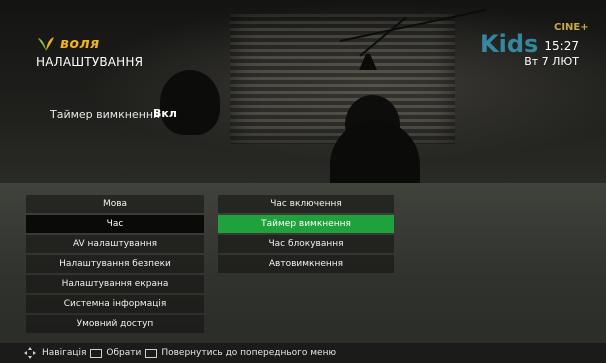 The height and width of the screenshot is (363, 606). I want to click on dpad-icon, so click(30, 353).